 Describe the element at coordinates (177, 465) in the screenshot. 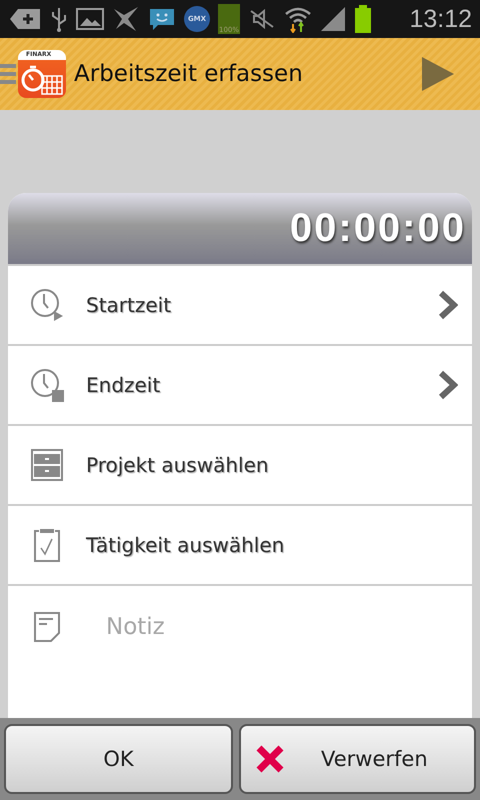

I see `row-label: Projekt auswählen` at that location.